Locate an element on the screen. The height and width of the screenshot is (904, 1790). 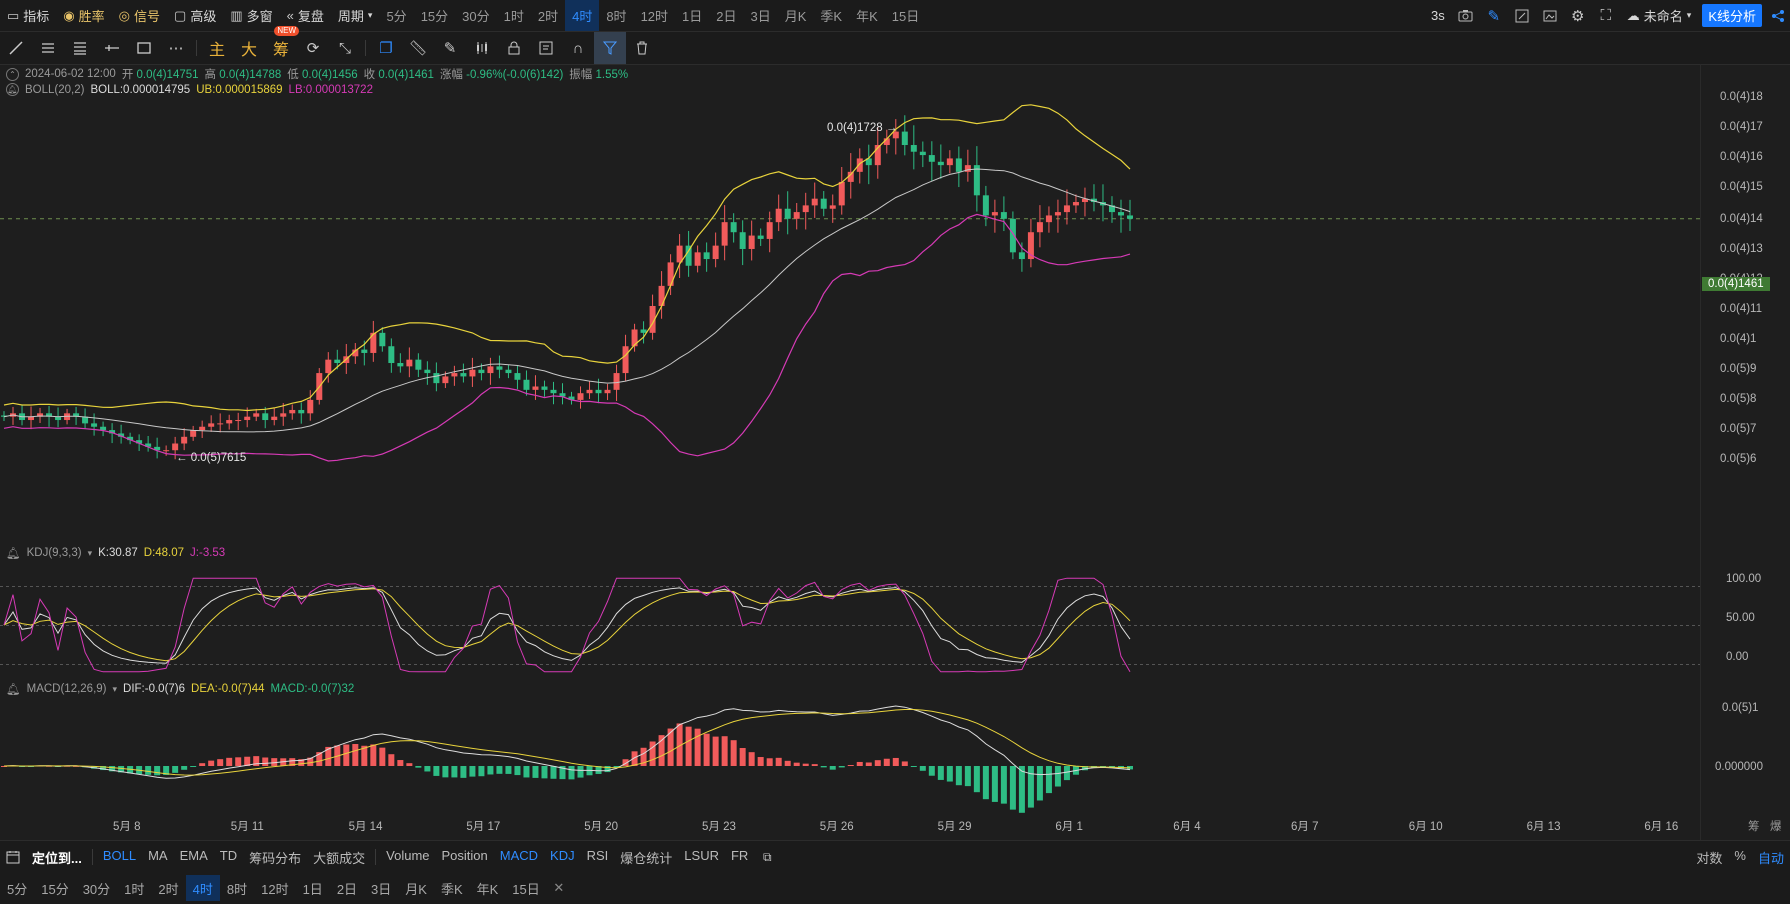
sub-indicator-toggle: KDJ is located at coordinates (562, 857).